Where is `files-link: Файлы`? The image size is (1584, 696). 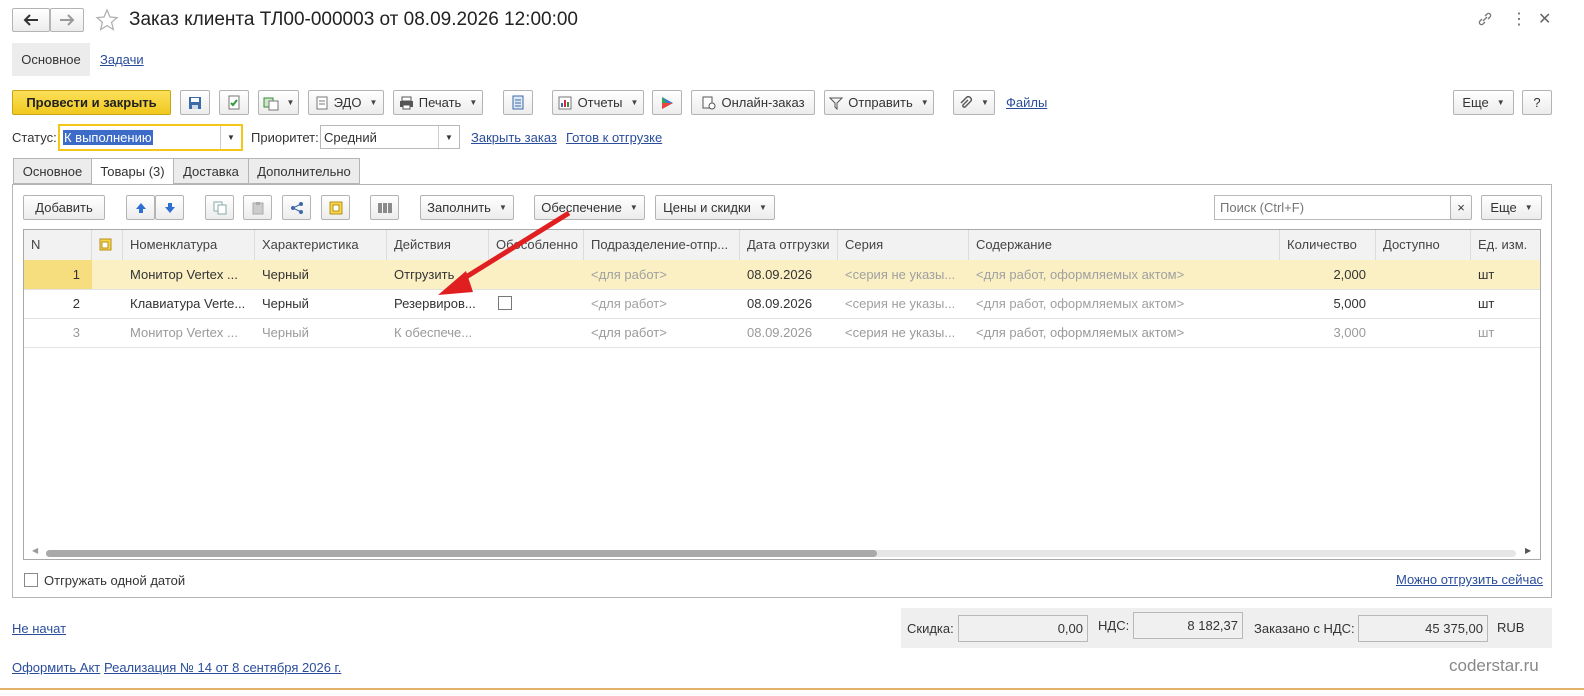 files-link: Файлы is located at coordinates (1026, 102).